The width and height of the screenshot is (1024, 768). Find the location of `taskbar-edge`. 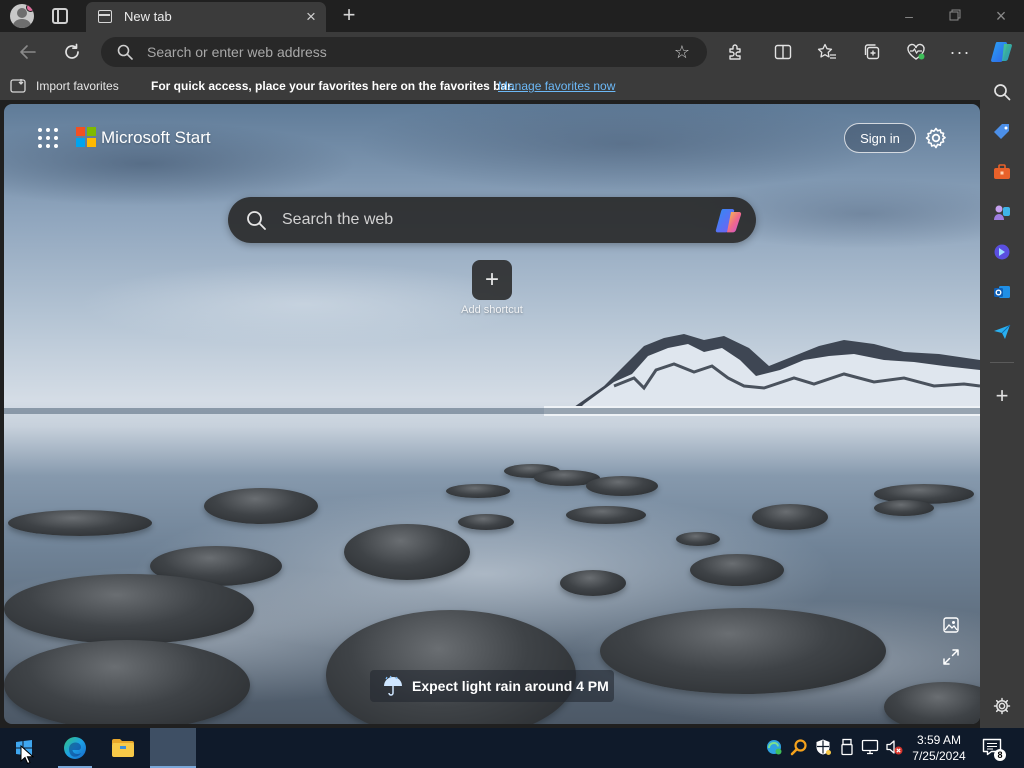

taskbar-edge is located at coordinates (75, 748).